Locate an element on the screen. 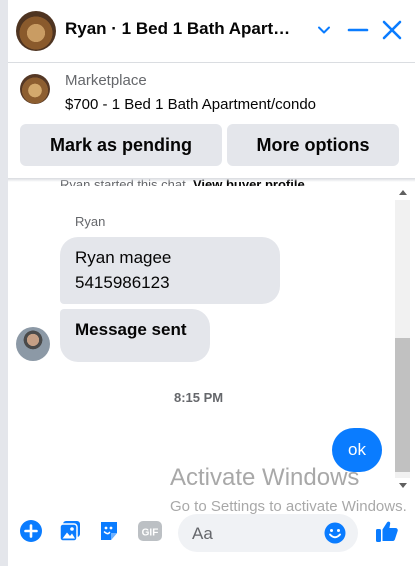 The width and height of the screenshot is (415, 566). emoji-icon is located at coordinates (335, 533).